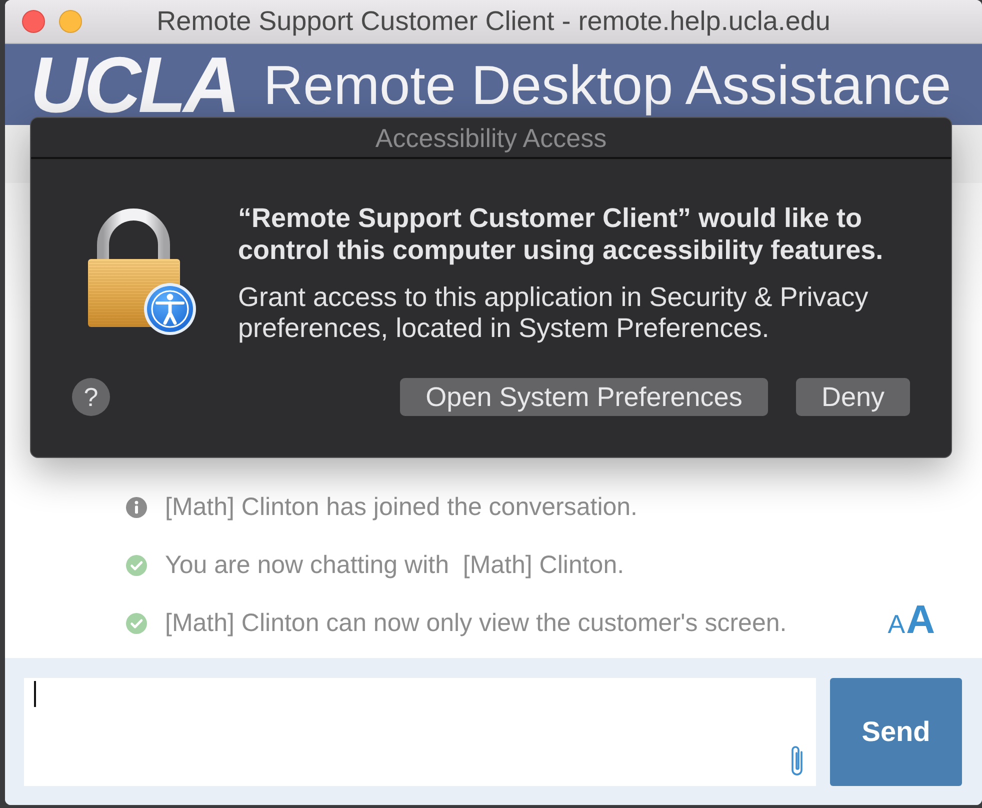 Image resolution: width=982 pixels, height=808 pixels. Describe the element at coordinates (136, 507) in the screenshot. I see `info-icon` at that location.